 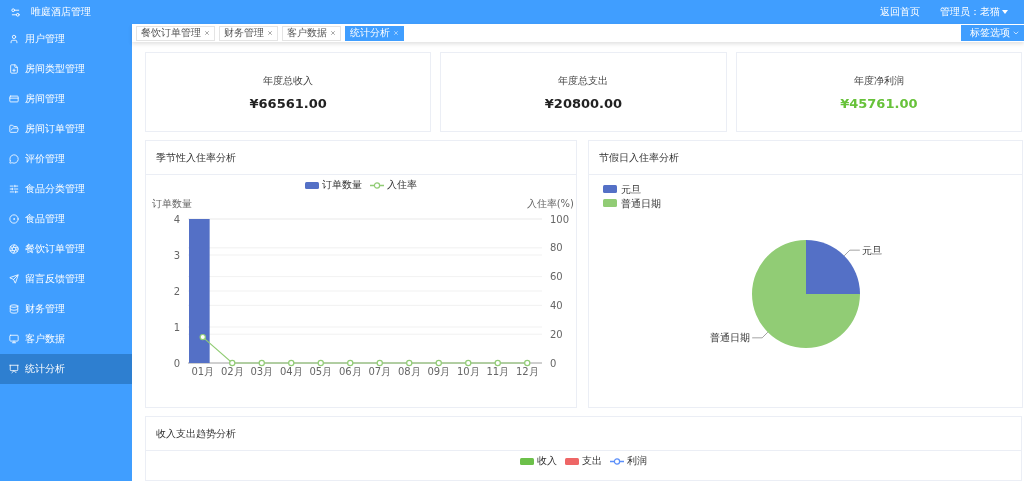 What do you see at coordinates (262, 371) in the screenshot?
I see `axis-tick-label: 03月` at bounding box center [262, 371].